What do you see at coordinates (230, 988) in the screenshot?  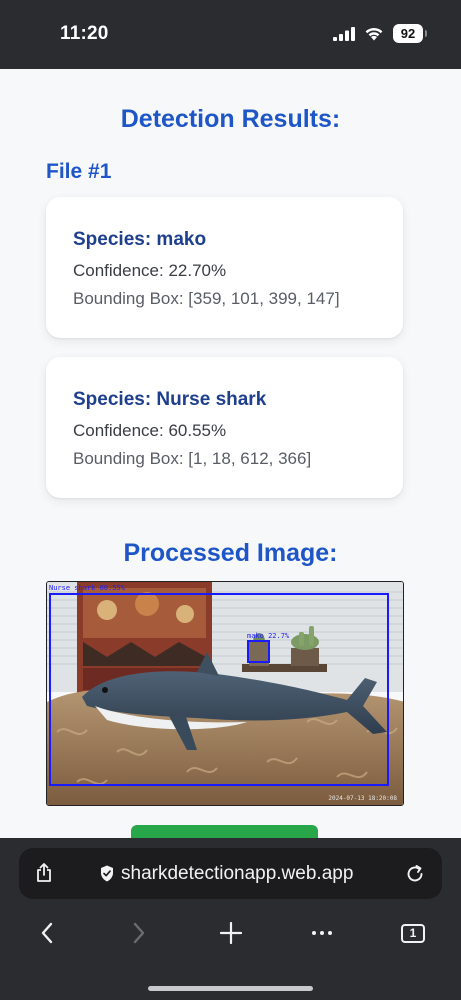 I see `home-indicator` at bounding box center [230, 988].